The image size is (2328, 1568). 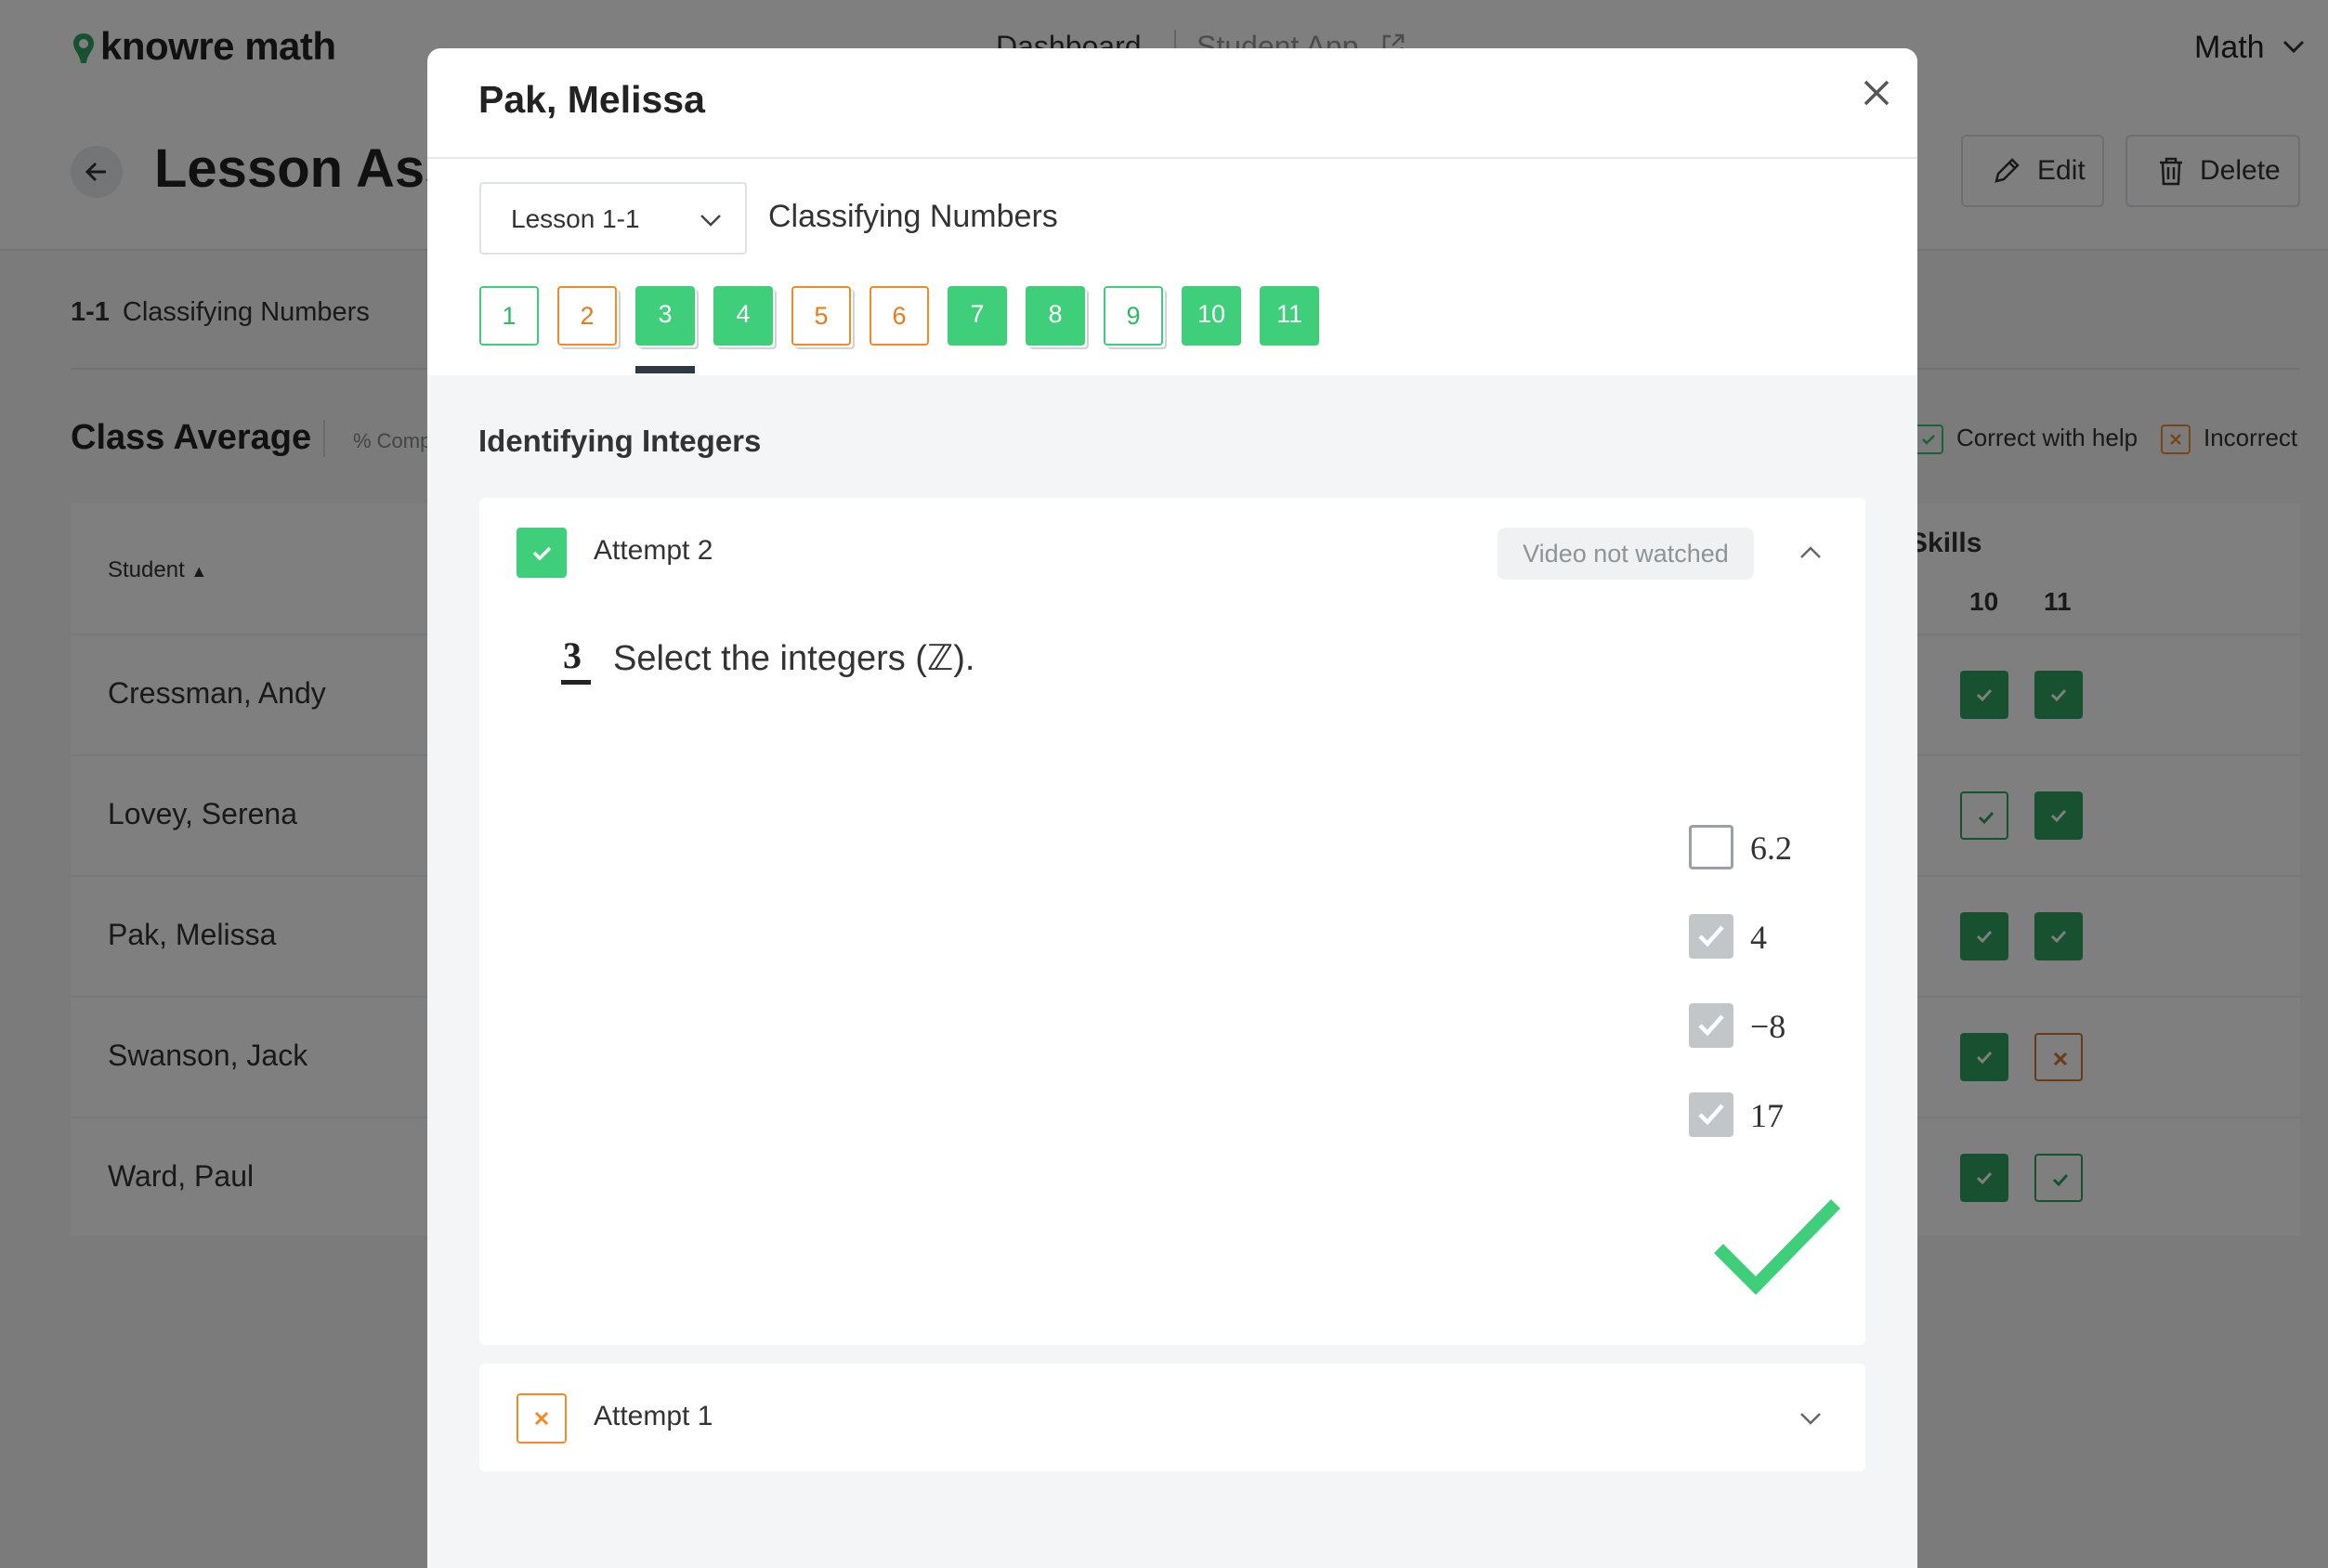 What do you see at coordinates (572, 655) in the screenshot?
I see `question-number: 3` at bounding box center [572, 655].